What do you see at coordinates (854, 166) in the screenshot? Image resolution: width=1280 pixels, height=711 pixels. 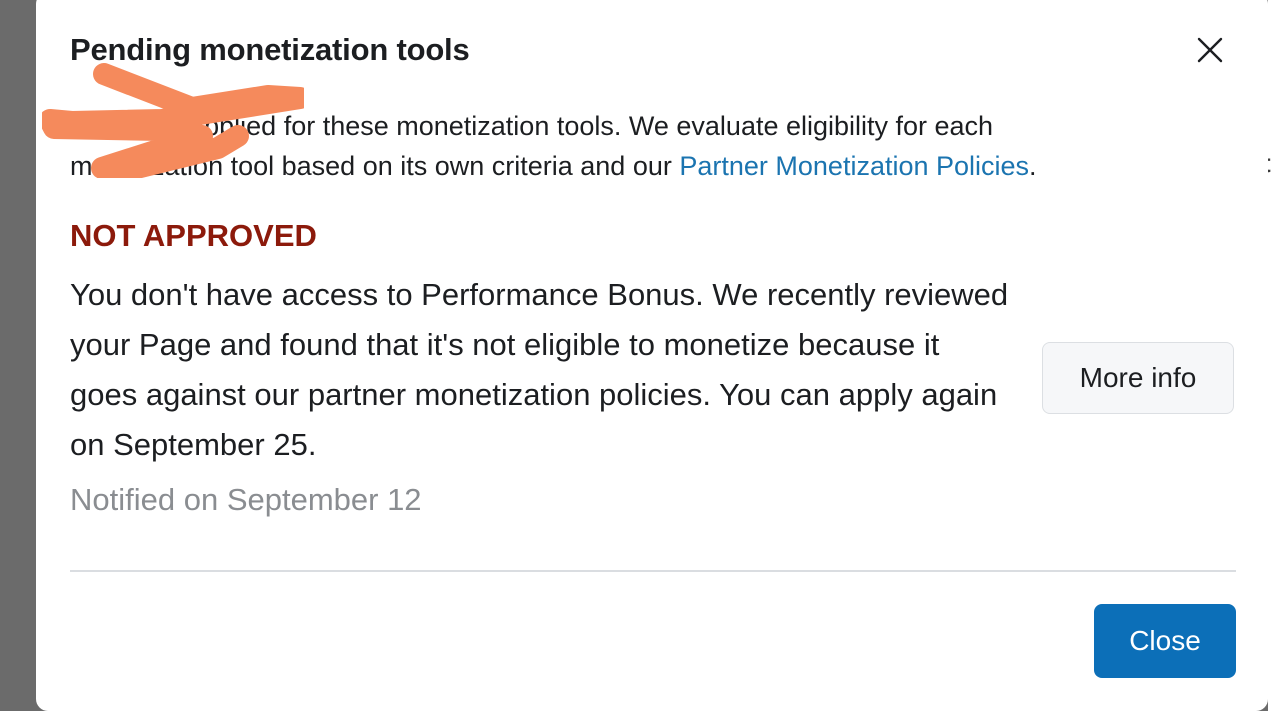 I see `partner-monetization-policies-link: Partner Monetization Policies` at bounding box center [854, 166].